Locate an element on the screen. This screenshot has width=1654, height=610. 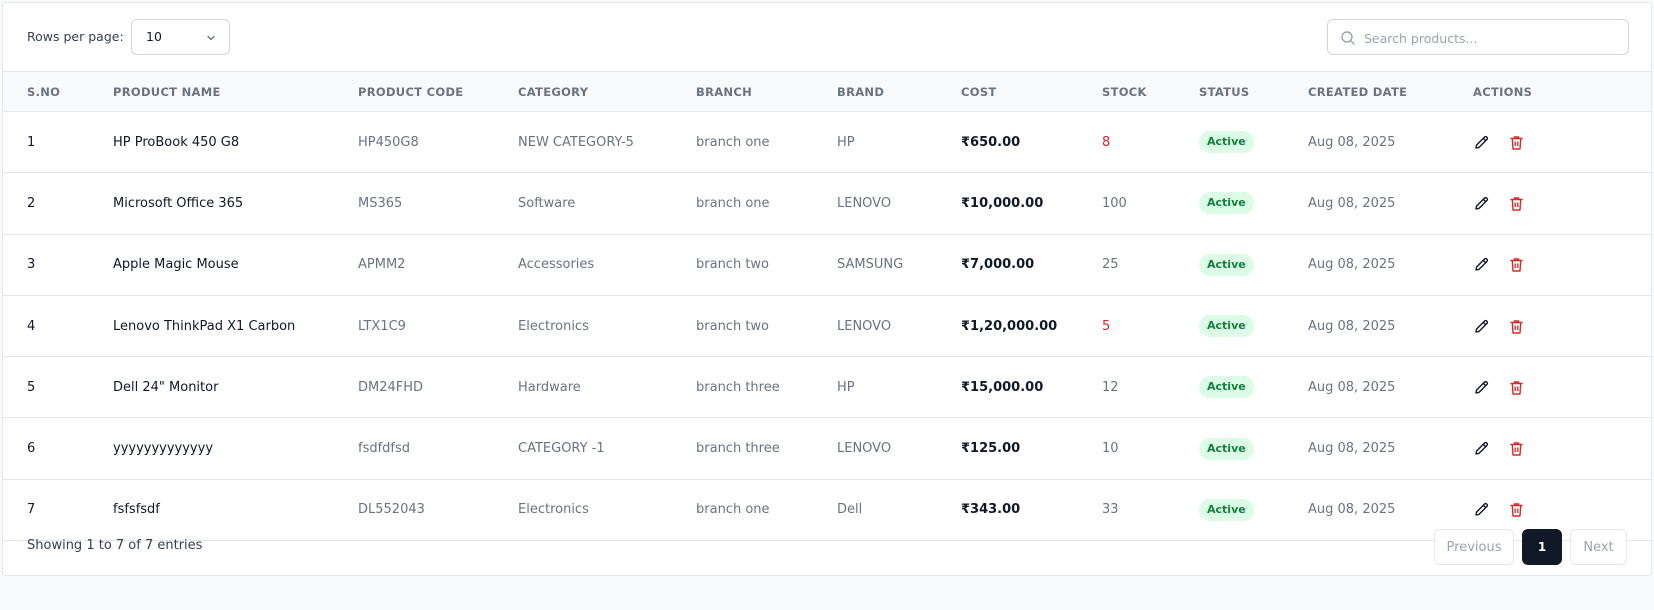
cell-branch: branch three is located at coordinates (738, 387).